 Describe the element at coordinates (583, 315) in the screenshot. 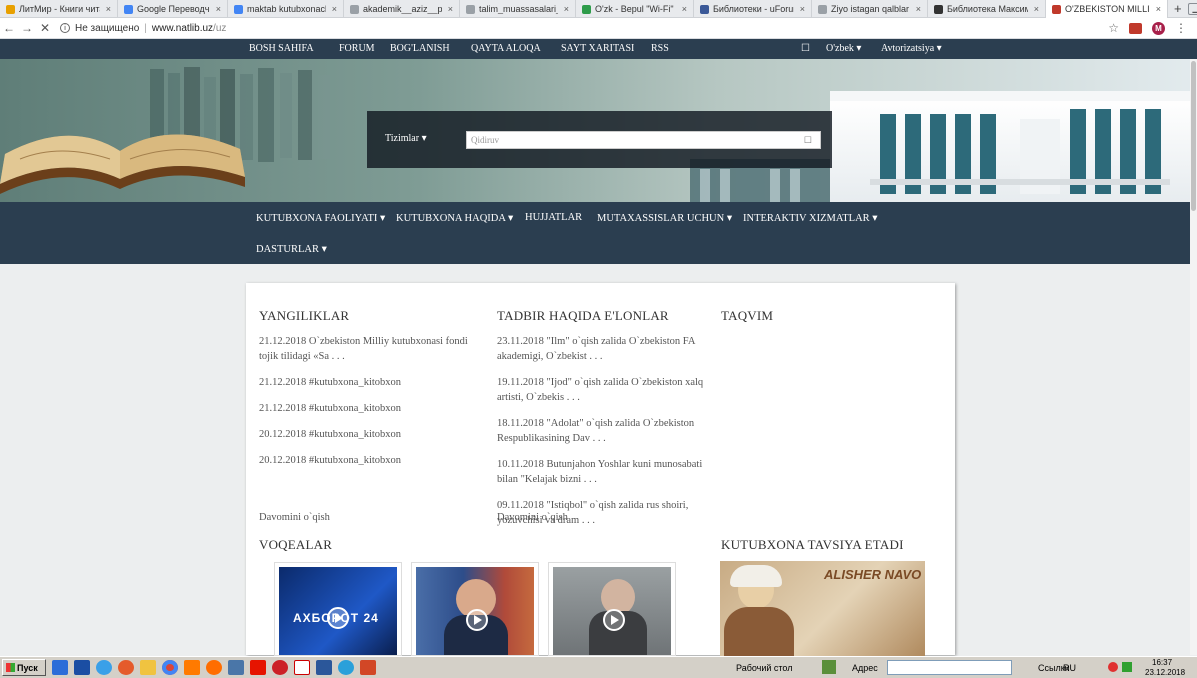

I see `events-title: TADBIR HAQIDA E'LONLAR` at that location.